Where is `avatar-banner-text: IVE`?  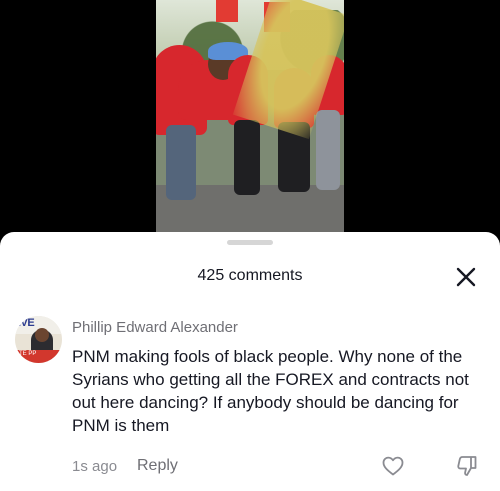
avatar-banner-text: IVE is located at coordinates (26, 323).